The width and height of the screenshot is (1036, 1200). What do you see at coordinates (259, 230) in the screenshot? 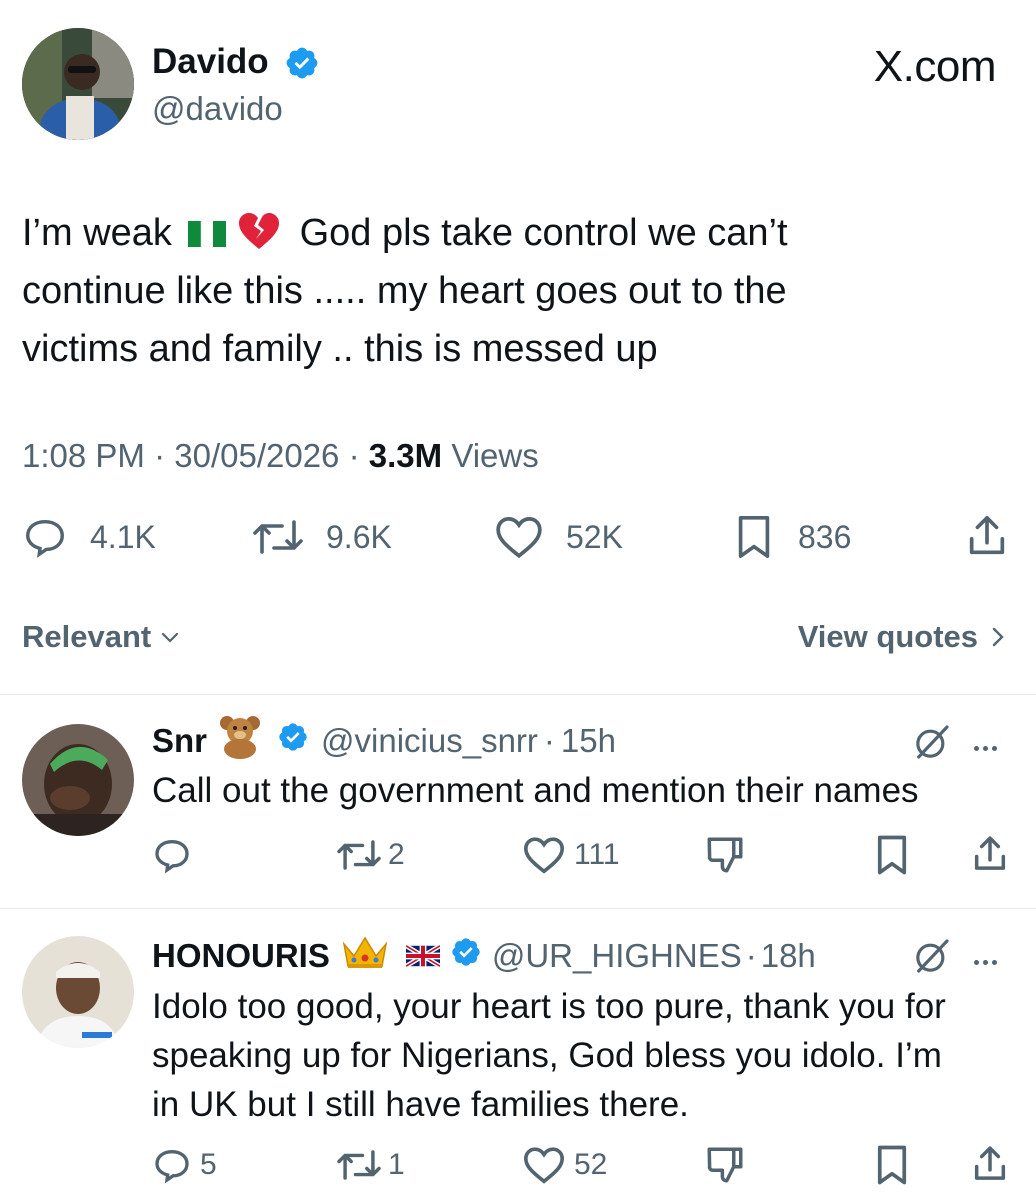
I see `broken-heart-icon` at bounding box center [259, 230].